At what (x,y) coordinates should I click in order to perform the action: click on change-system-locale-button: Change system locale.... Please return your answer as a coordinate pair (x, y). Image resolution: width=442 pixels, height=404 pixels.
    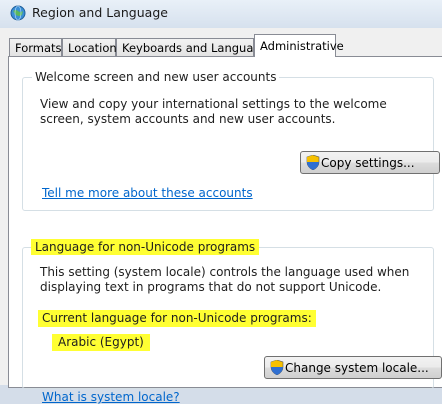
    Looking at the image, I should click on (353, 367).